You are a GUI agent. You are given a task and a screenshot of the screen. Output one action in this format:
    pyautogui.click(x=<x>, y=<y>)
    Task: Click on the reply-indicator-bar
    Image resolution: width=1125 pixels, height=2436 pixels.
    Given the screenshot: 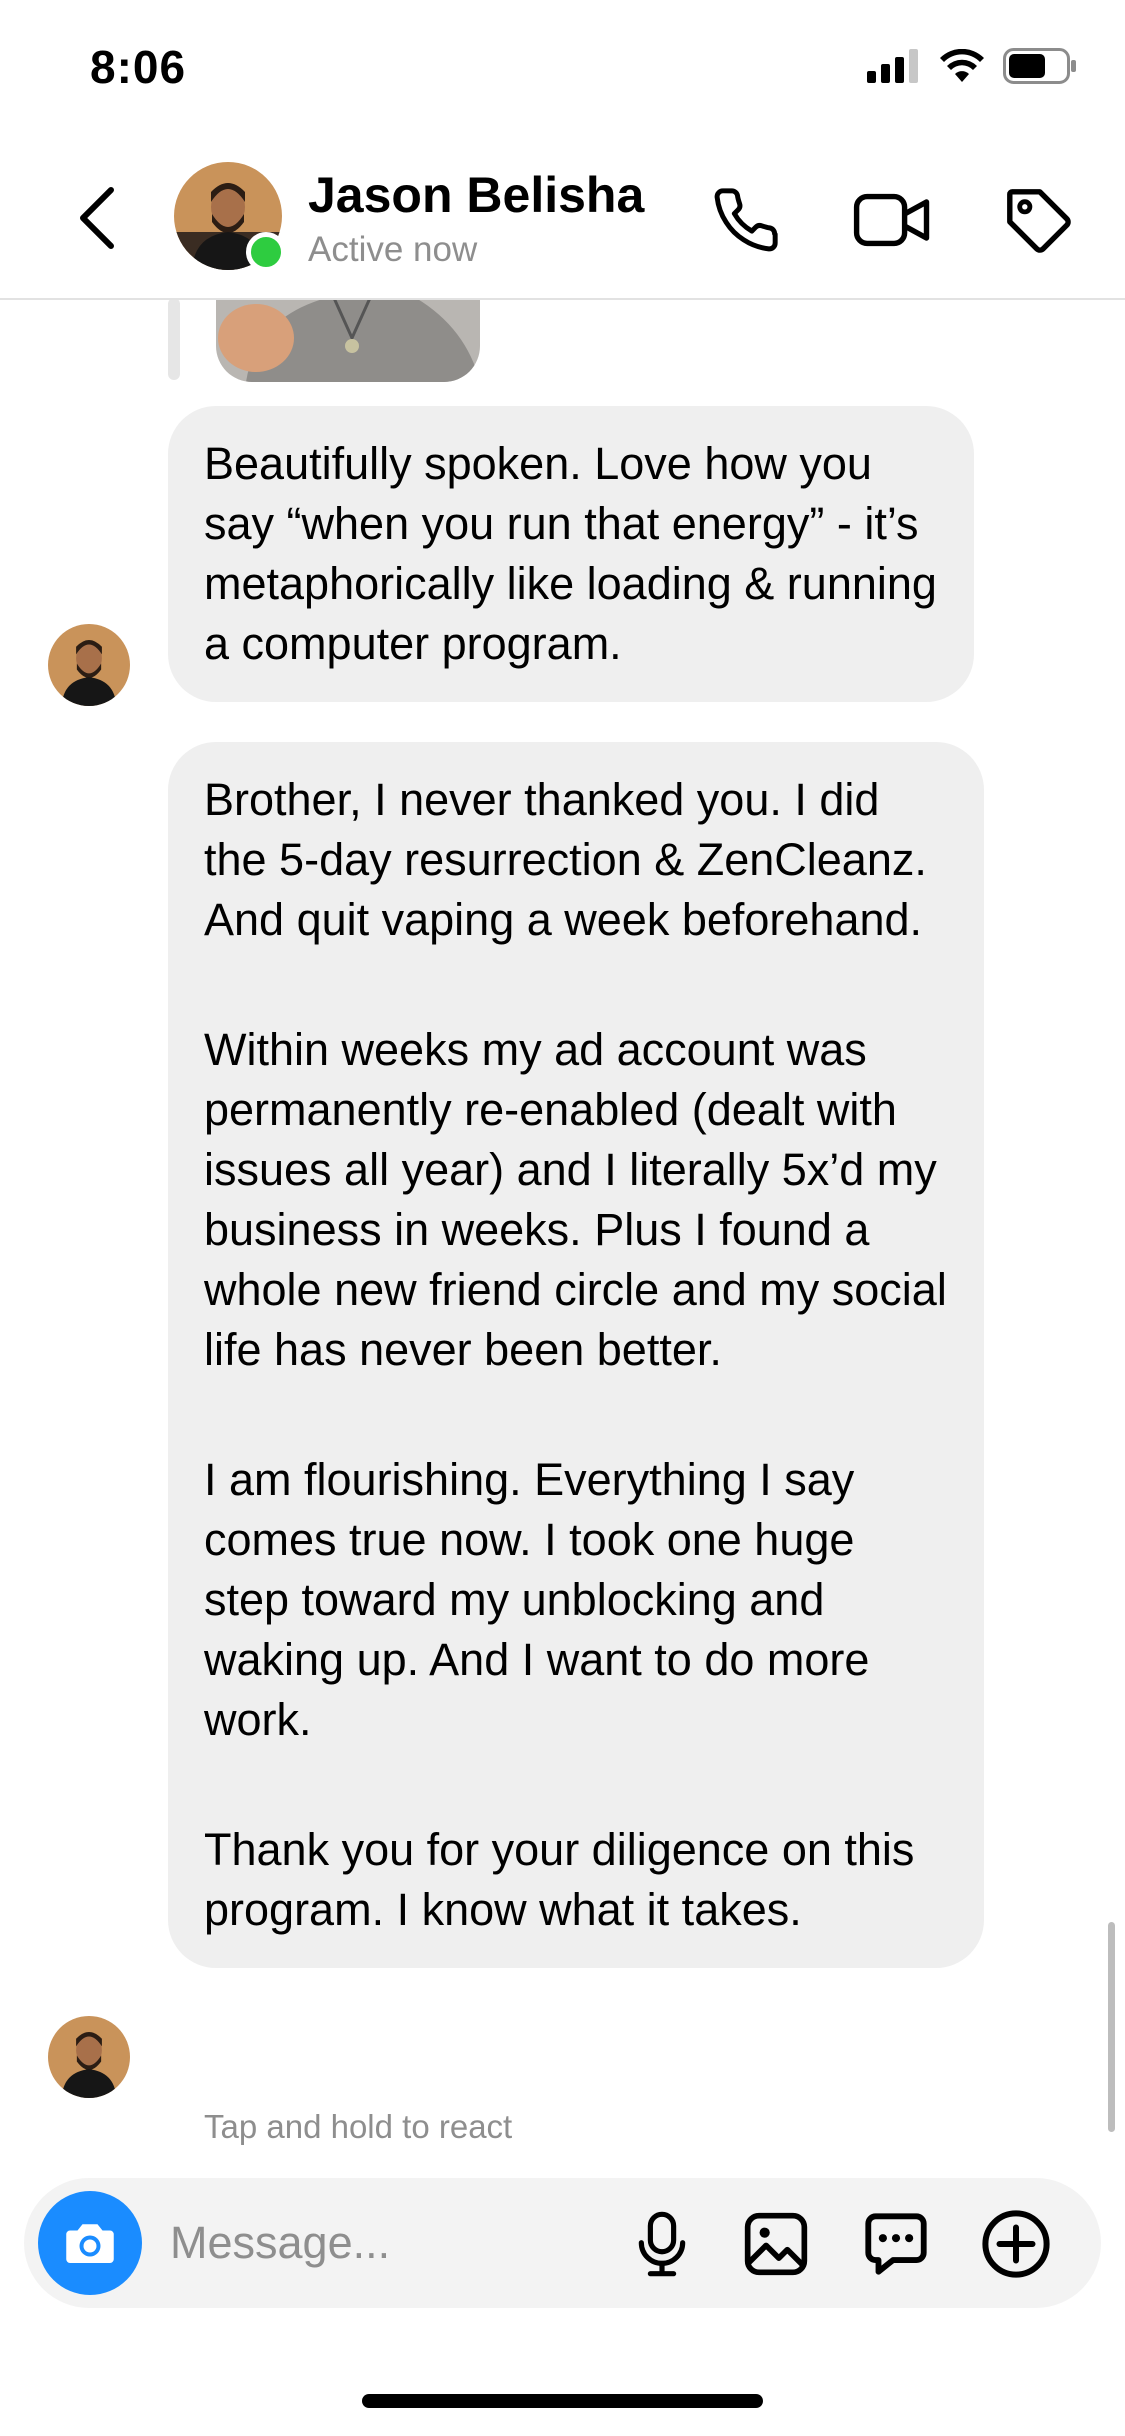 What is the action you would take?
    pyautogui.click(x=174, y=339)
    